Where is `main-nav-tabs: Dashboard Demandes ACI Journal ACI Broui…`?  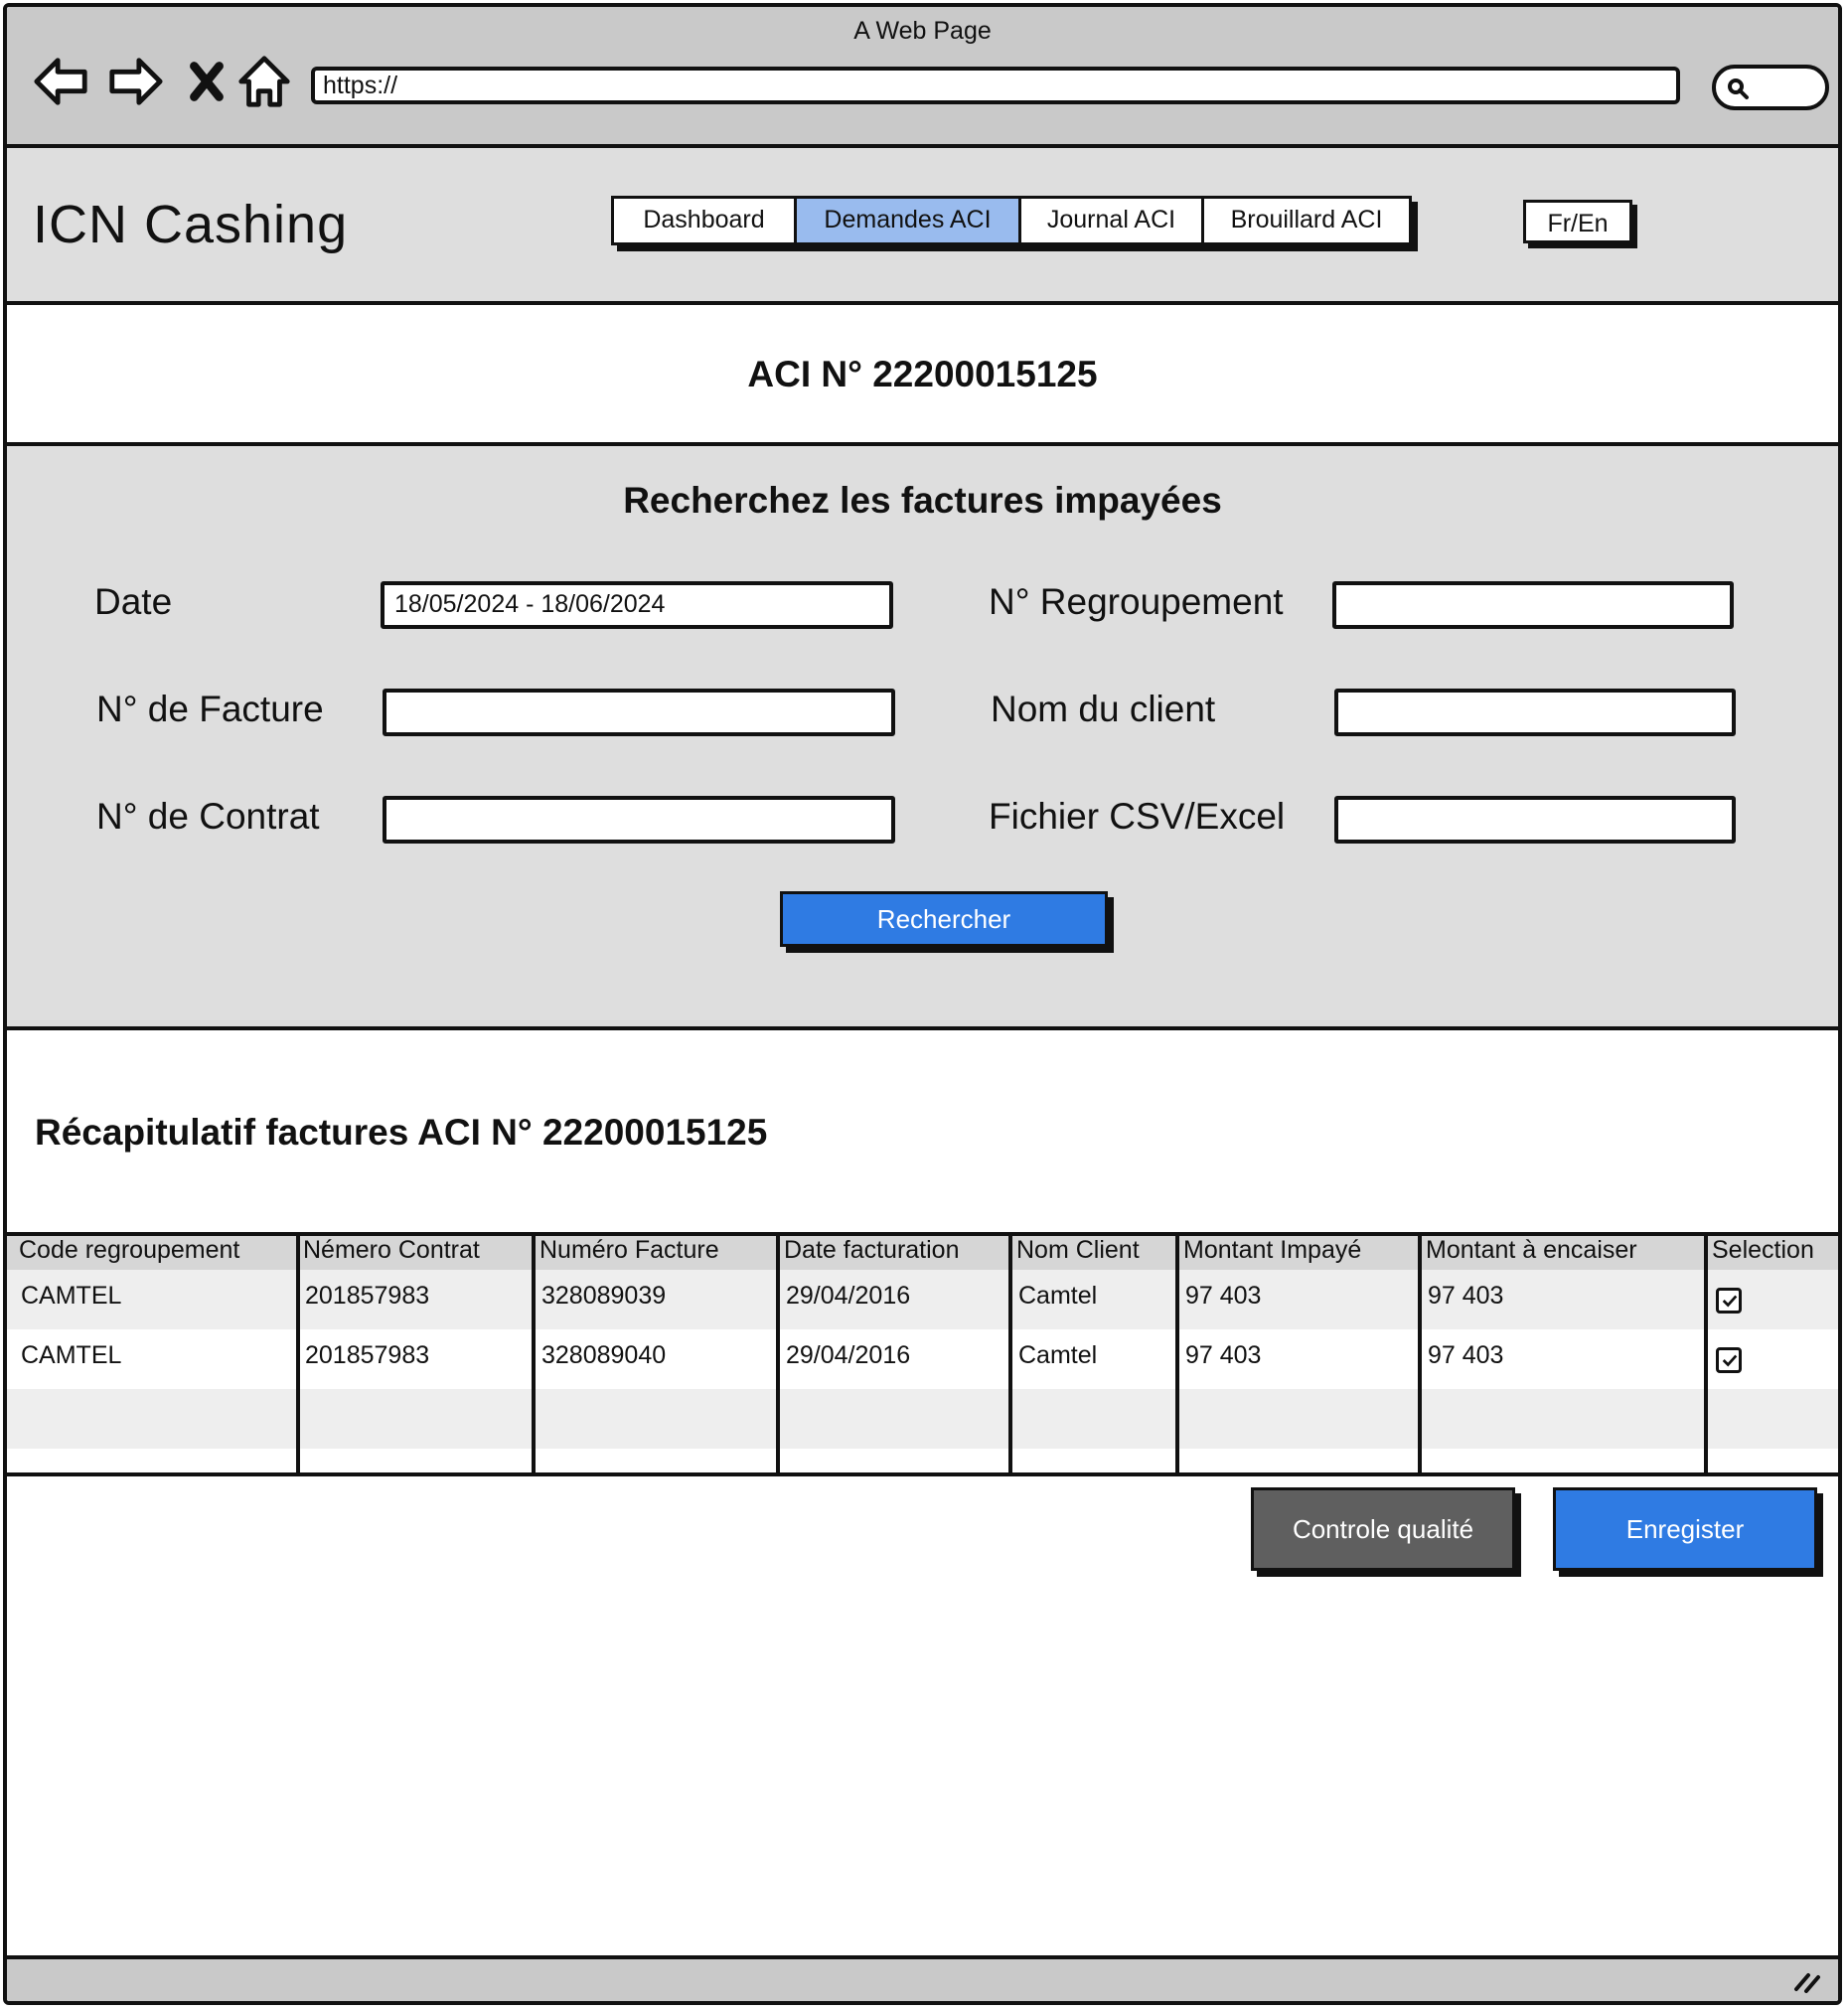
main-nav-tabs: Dashboard Demandes ACI Journal ACI Broui… is located at coordinates (1011, 220).